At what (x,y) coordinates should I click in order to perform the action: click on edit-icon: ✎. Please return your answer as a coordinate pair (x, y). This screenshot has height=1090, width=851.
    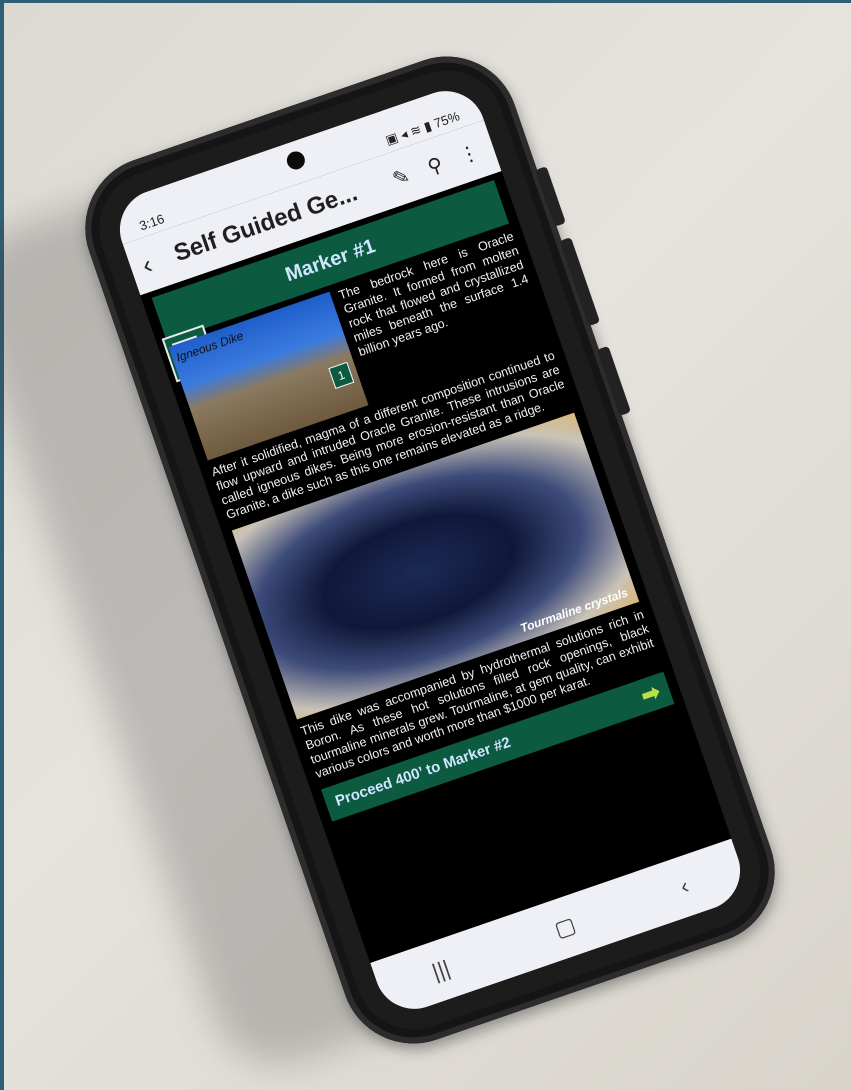
    Looking at the image, I should click on (401, 177).